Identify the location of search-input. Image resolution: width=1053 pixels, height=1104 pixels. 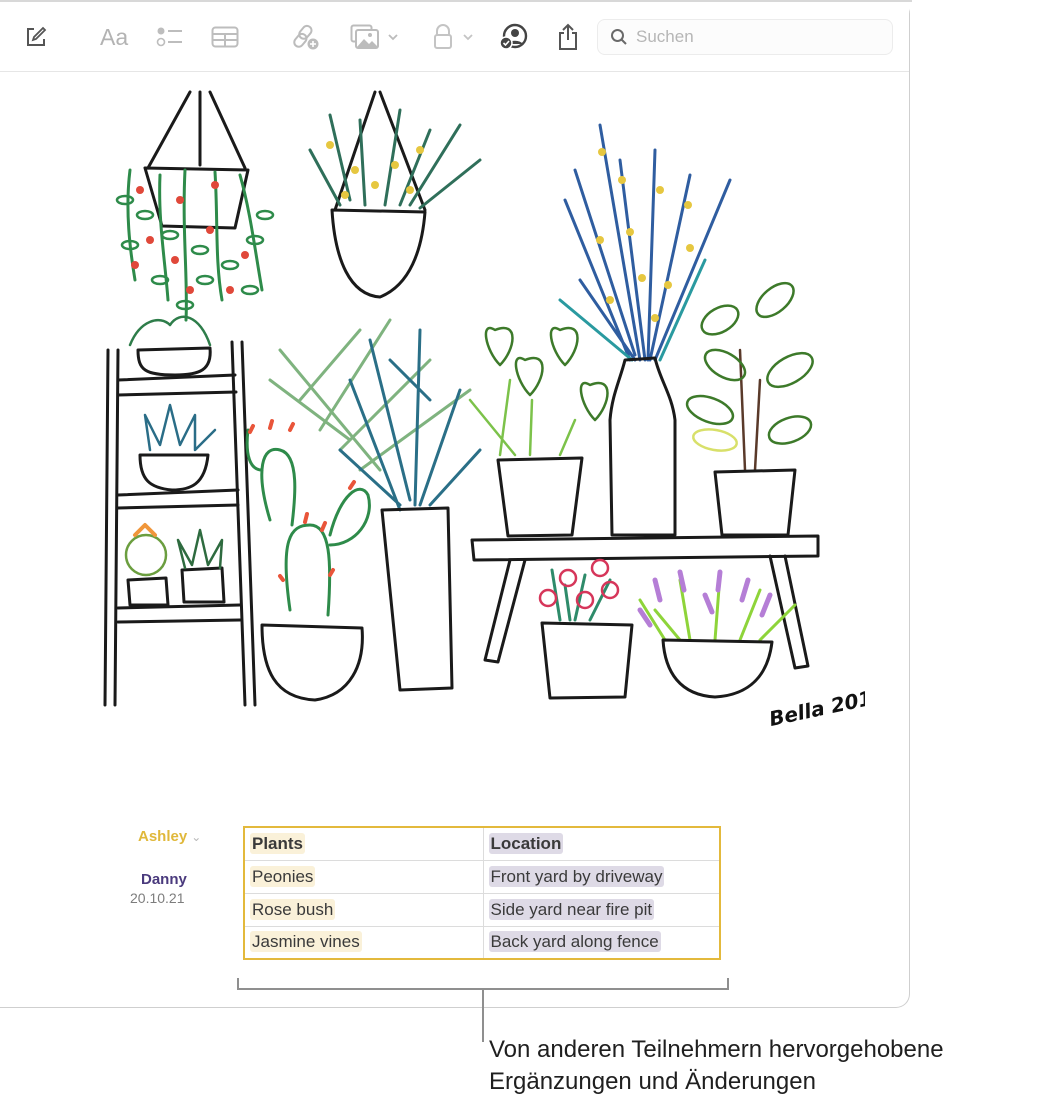
(756, 37).